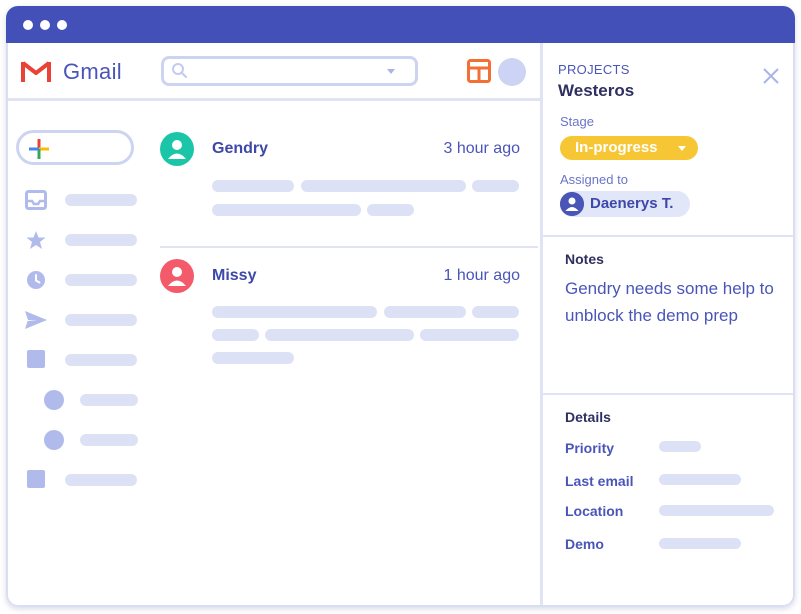 This screenshot has width=801, height=614. I want to click on star-icon, so click(36, 240).